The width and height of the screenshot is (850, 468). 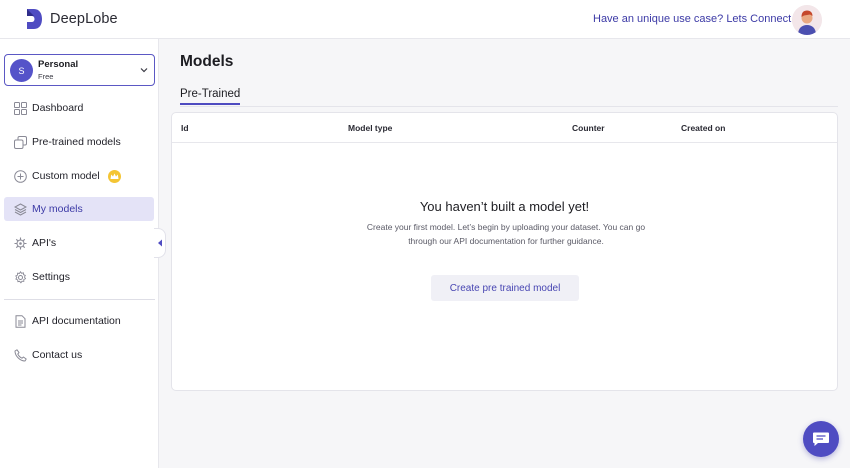 What do you see at coordinates (20, 321) in the screenshot?
I see `document-icon` at bounding box center [20, 321].